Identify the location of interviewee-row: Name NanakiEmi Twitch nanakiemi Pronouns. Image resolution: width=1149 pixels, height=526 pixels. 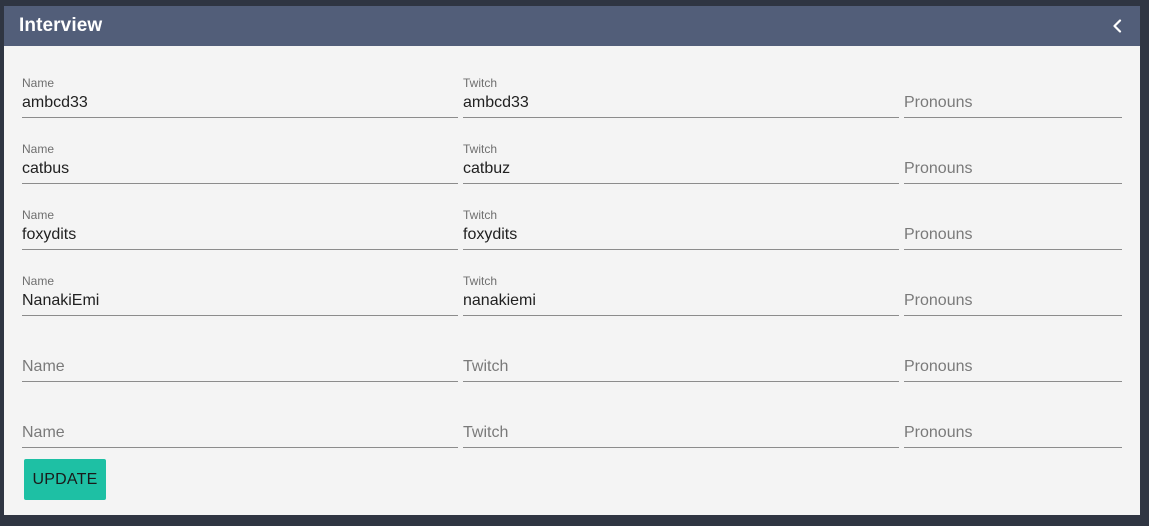
(572, 303).